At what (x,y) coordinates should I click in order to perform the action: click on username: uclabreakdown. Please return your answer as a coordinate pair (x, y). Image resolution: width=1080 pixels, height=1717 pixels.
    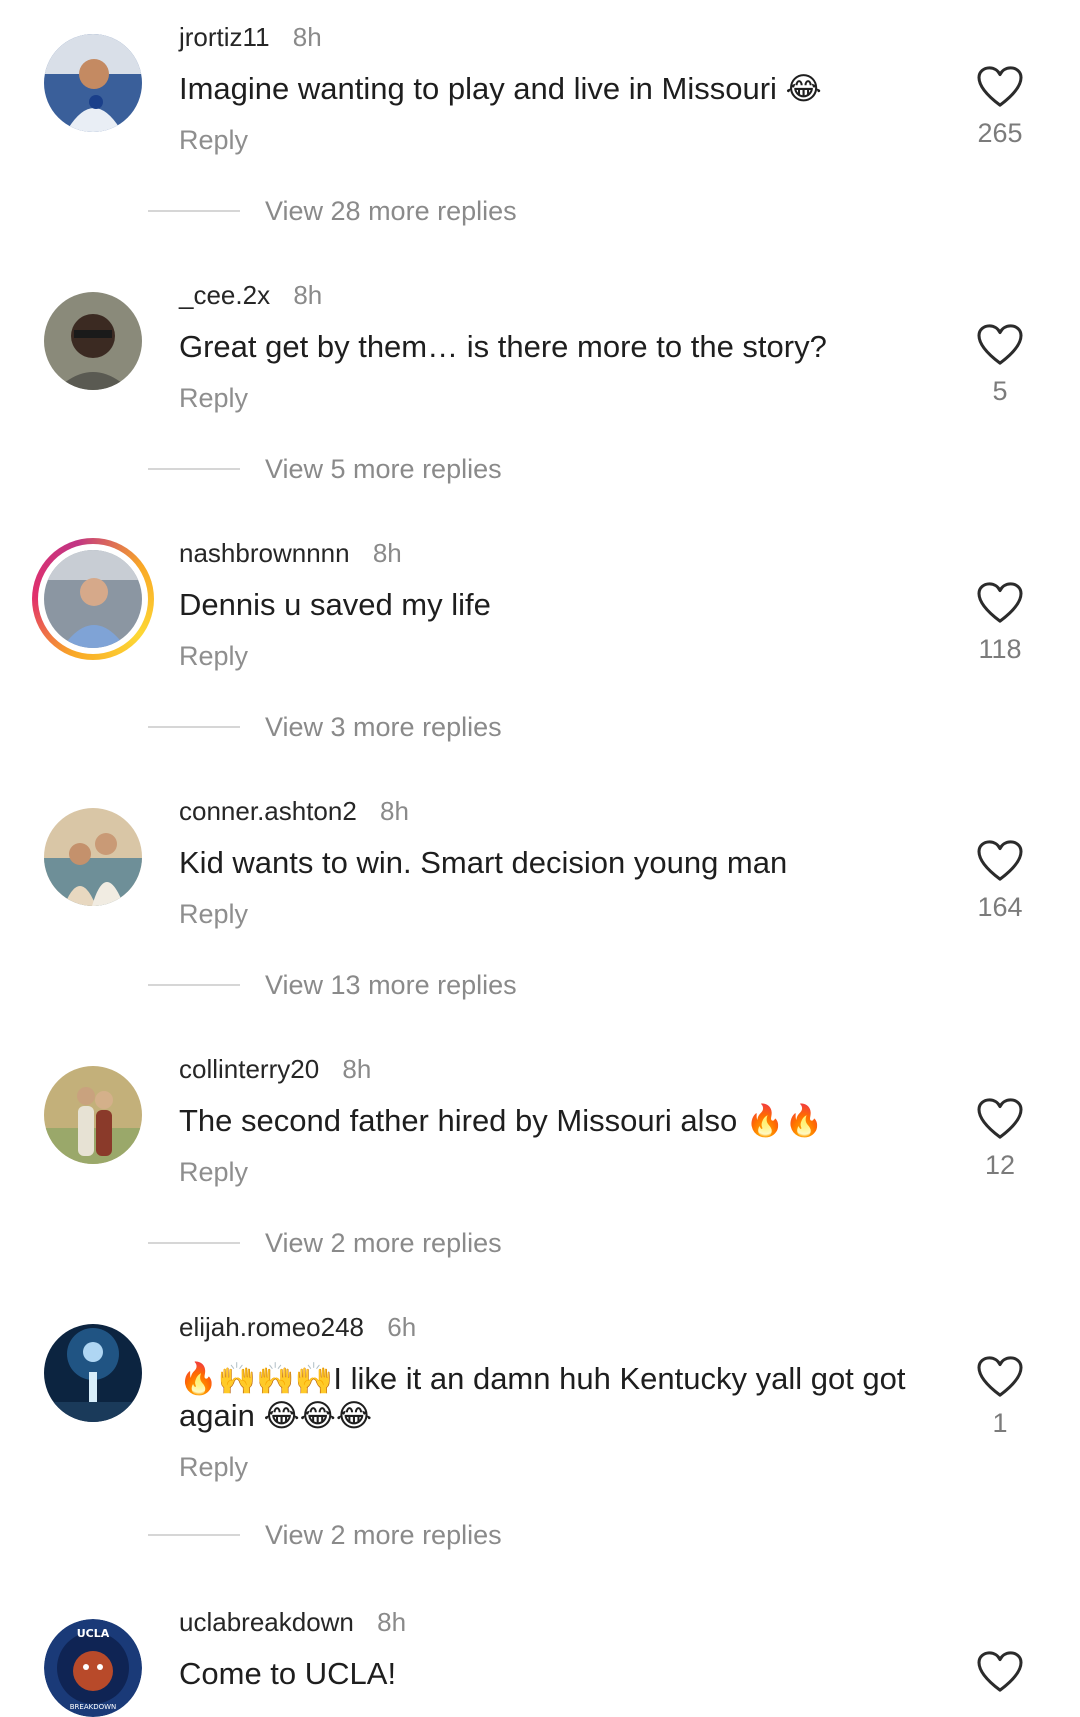
    Looking at the image, I should click on (266, 1622).